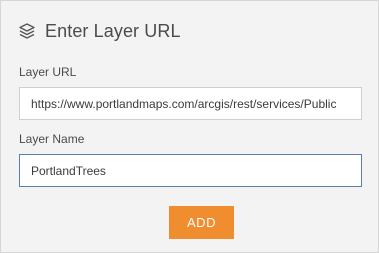  What do you see at coordinates (190, 170) in the screenshot?
I see `layer-name-input` at bounding box center [190, 170].